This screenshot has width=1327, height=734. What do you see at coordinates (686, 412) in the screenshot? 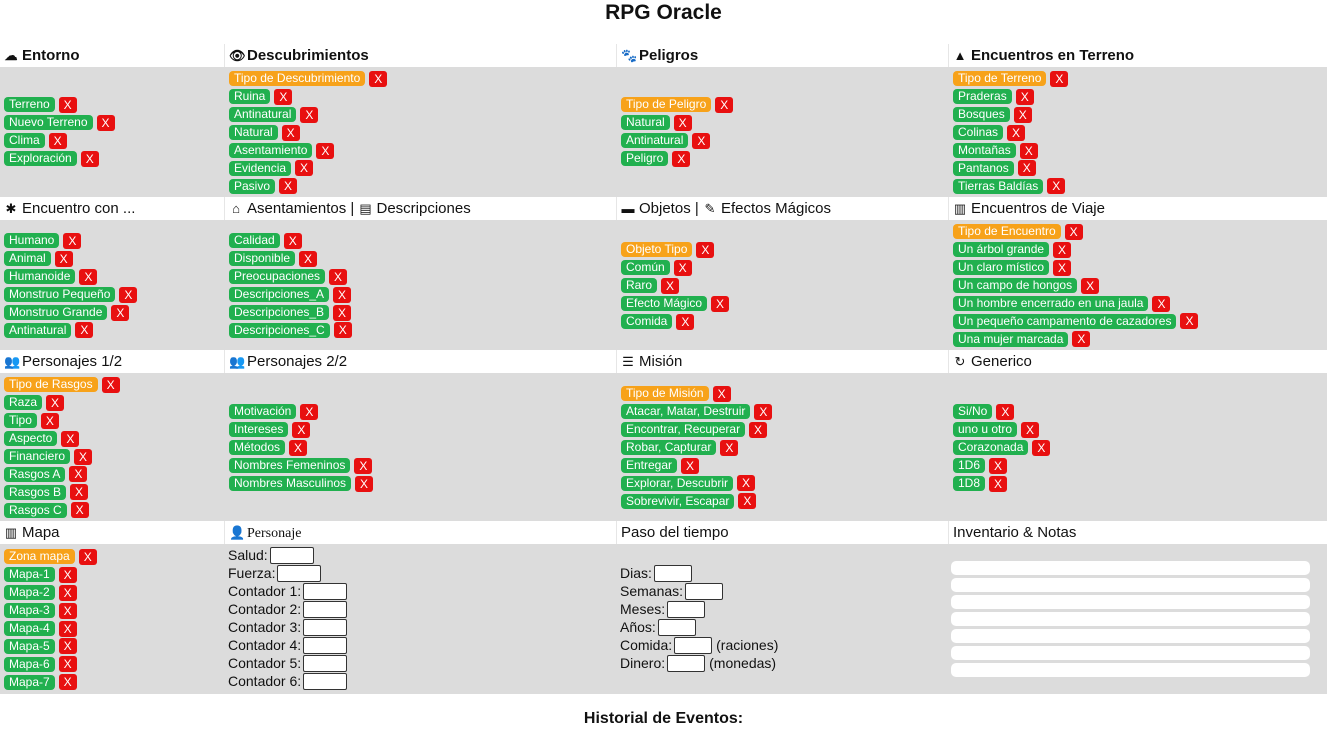
I see `oracle-tag: Atacar, Matar, Destruir` at bounding box center [686, 412].